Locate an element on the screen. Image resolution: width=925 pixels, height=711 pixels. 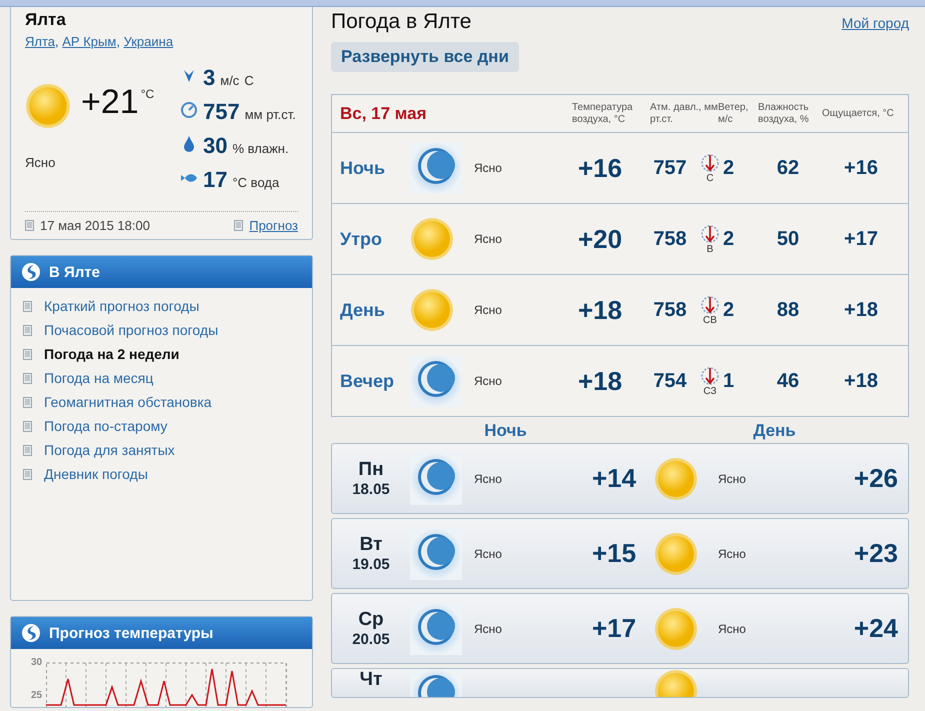
forecast-link: Прогноз is located at coordinates (273, 225).